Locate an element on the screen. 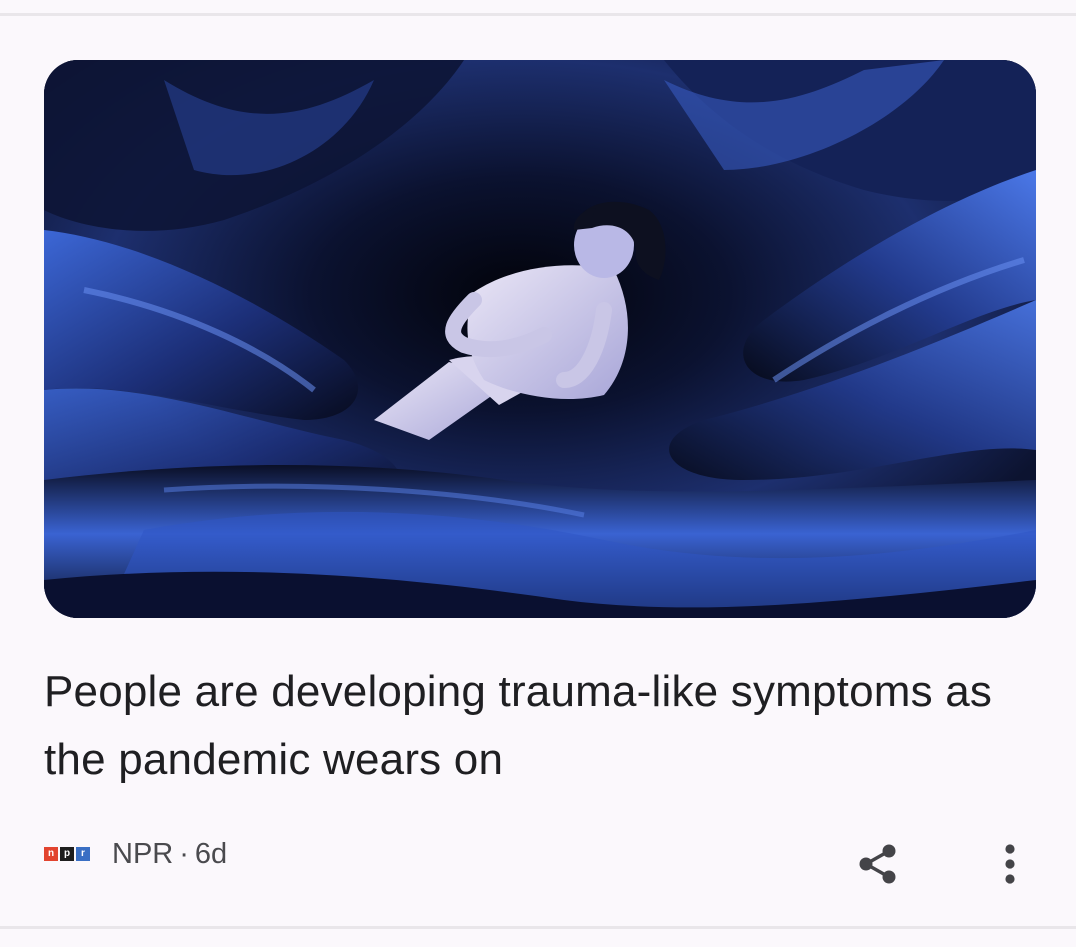 The image size is (1076, 947). article-meta: n p r NPR · 6d is located at coordinates (135, 854).